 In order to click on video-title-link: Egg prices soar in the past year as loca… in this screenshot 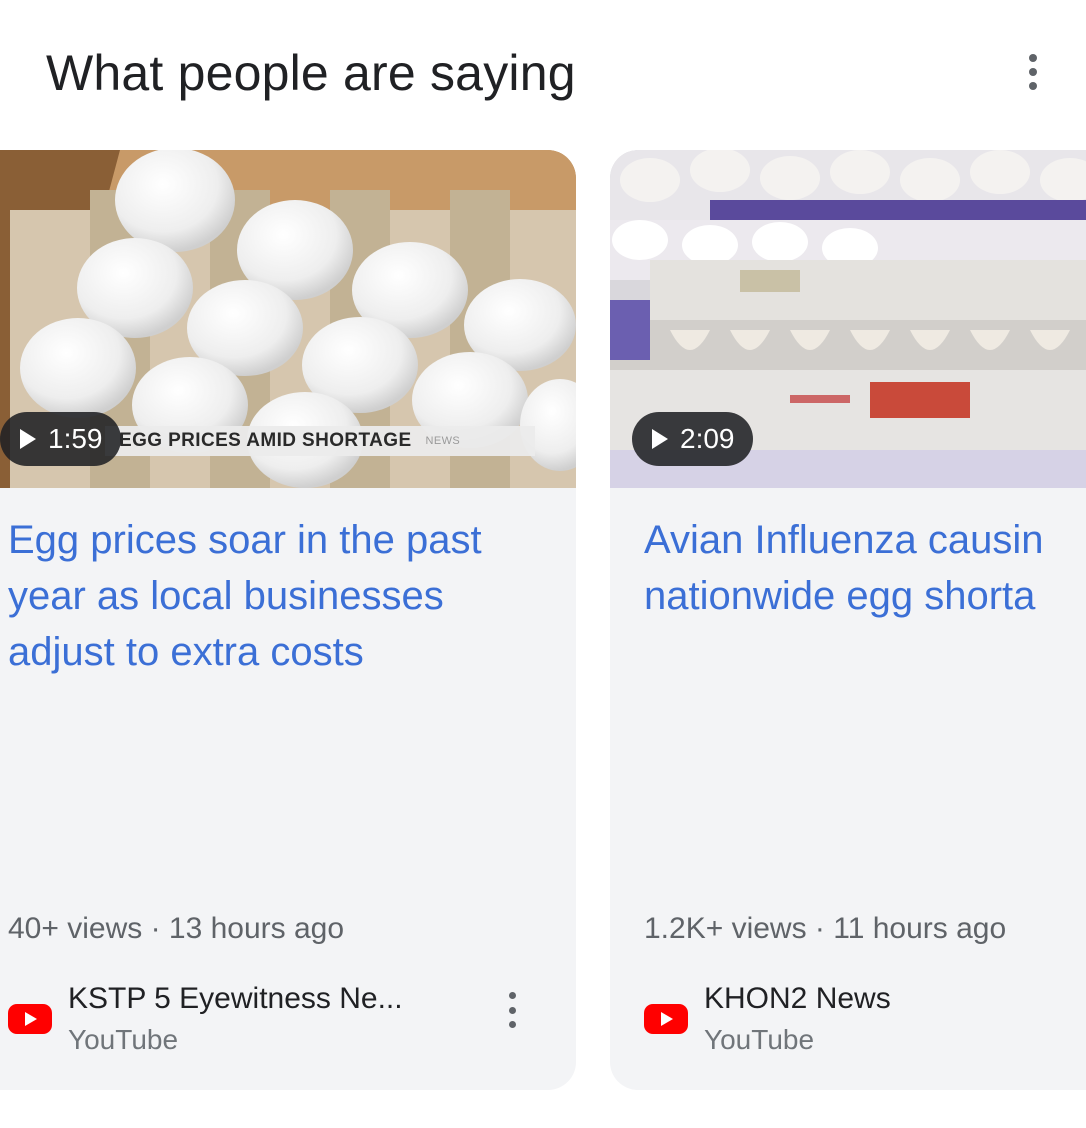, I will do `click(268, 596)`.